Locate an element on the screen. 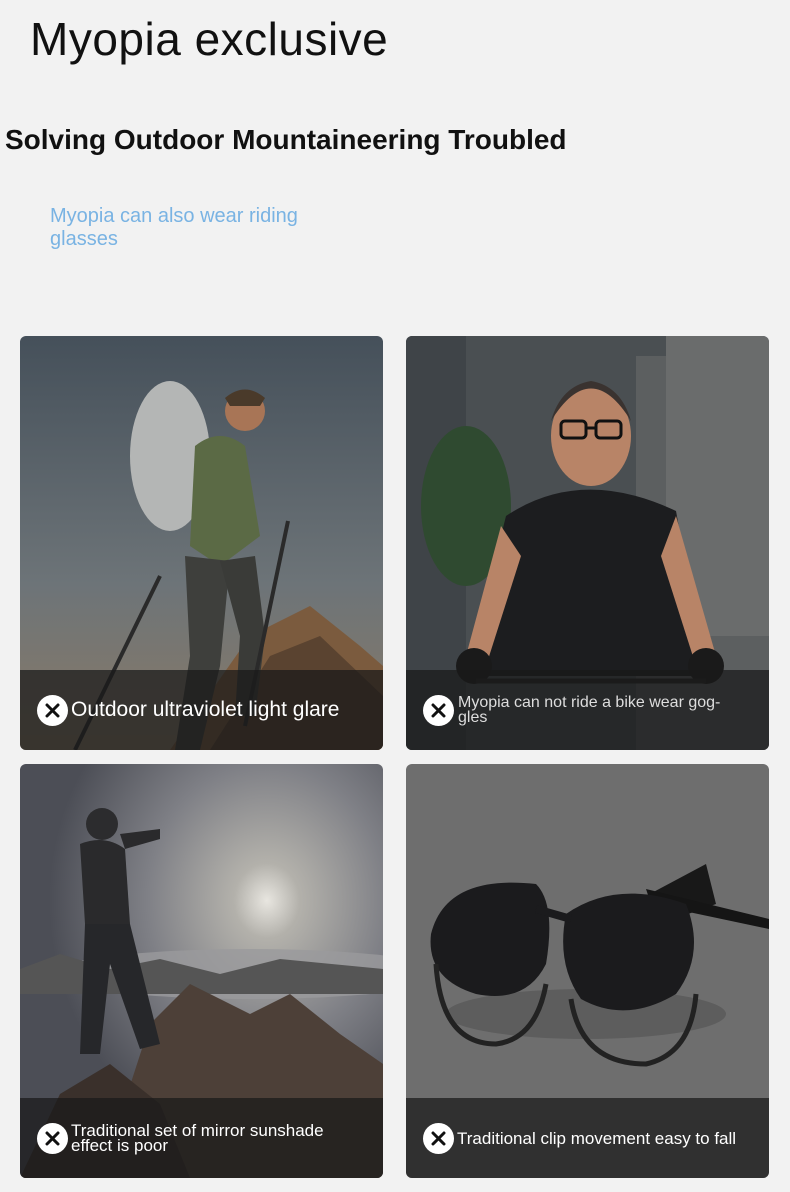  card-caption: Traditional clip movement easy to fall is located at coordinates (597, 1138).